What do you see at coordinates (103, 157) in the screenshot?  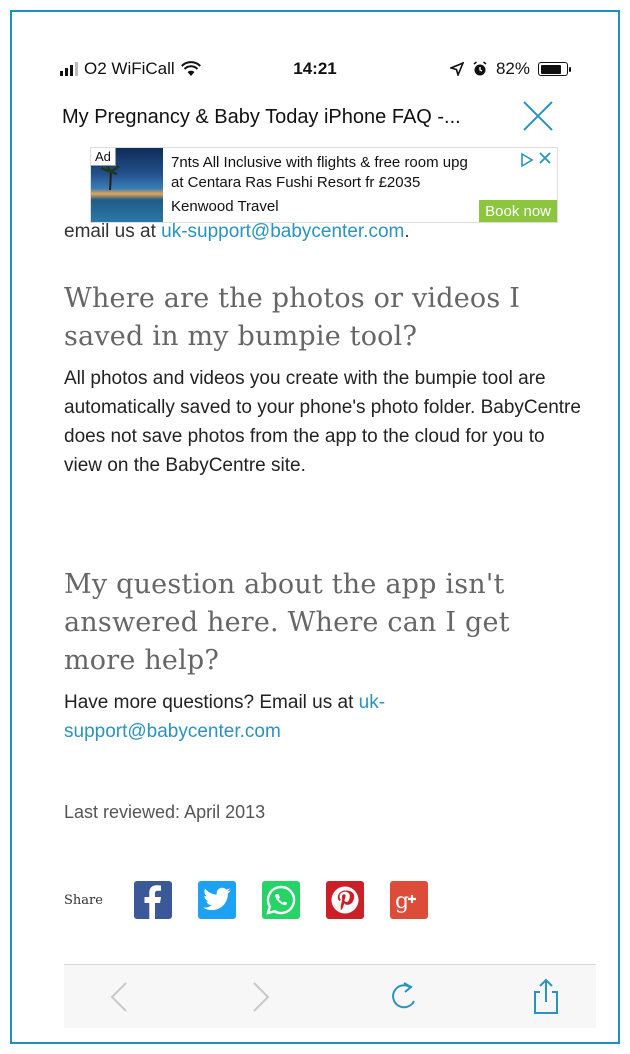 I see `ad-label: Ad` at bounding box center [103, 157].